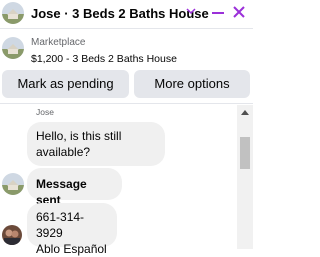 This screenshot has width=320, height=257. Describe the element at coordinates (12, 235) in the screenshot. I see `avatar` at that location.